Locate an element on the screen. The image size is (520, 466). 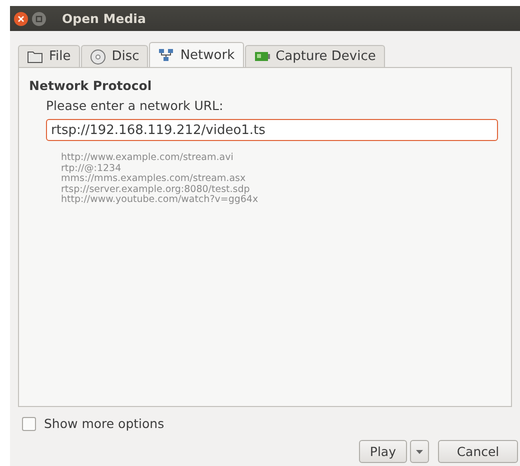
dropdown-button is located at coordinates (419, 451).